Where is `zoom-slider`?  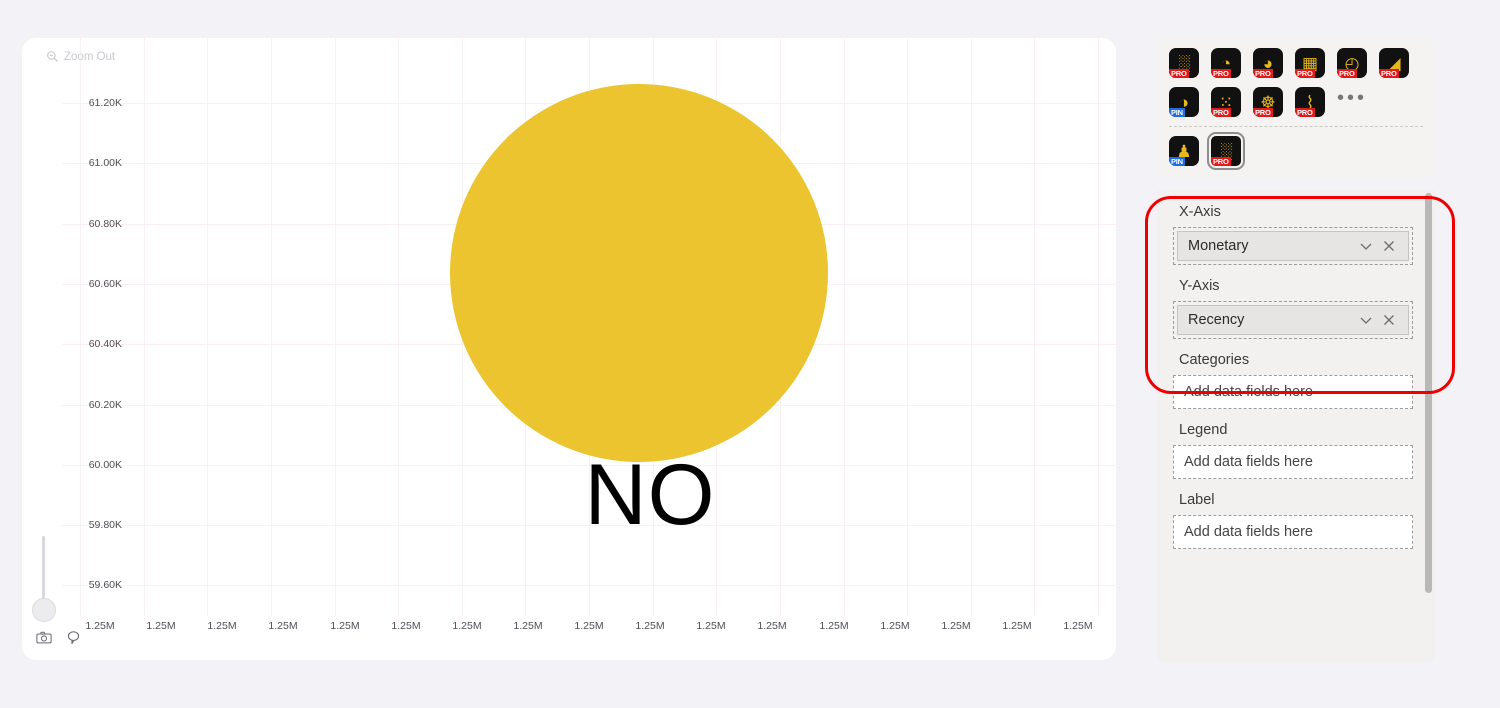
zoom-slider is located at coordinates (44, 579).